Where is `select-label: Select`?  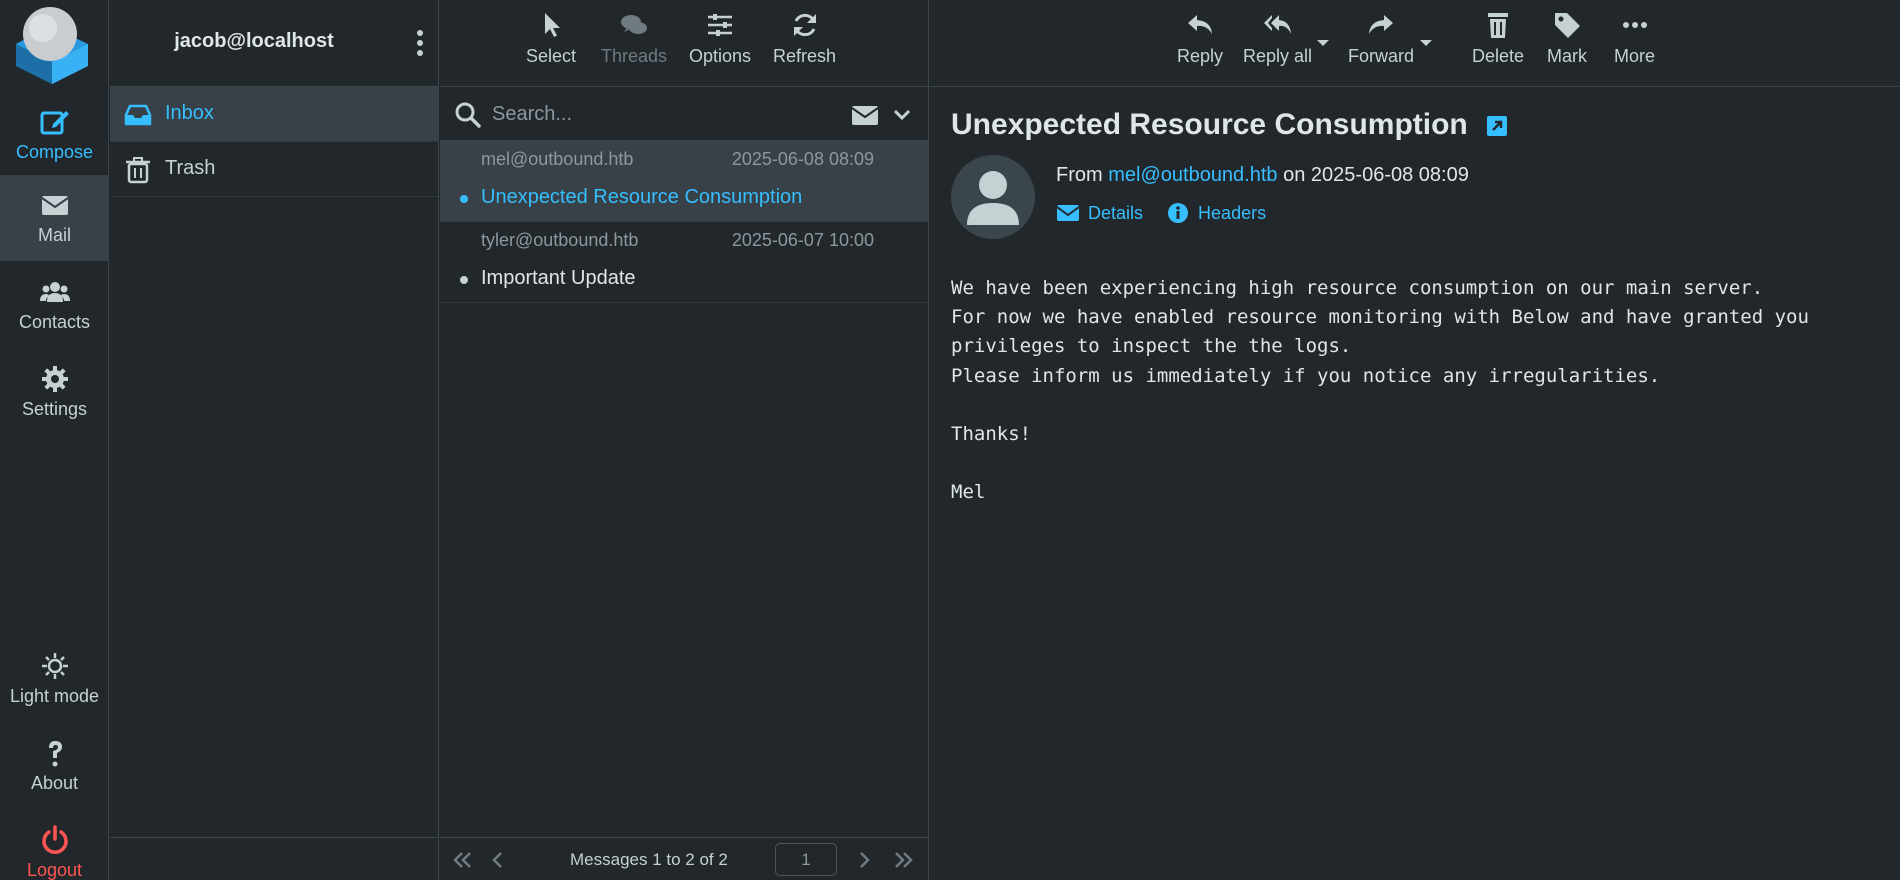
select-label: Select is located at coordinates (551, 56).